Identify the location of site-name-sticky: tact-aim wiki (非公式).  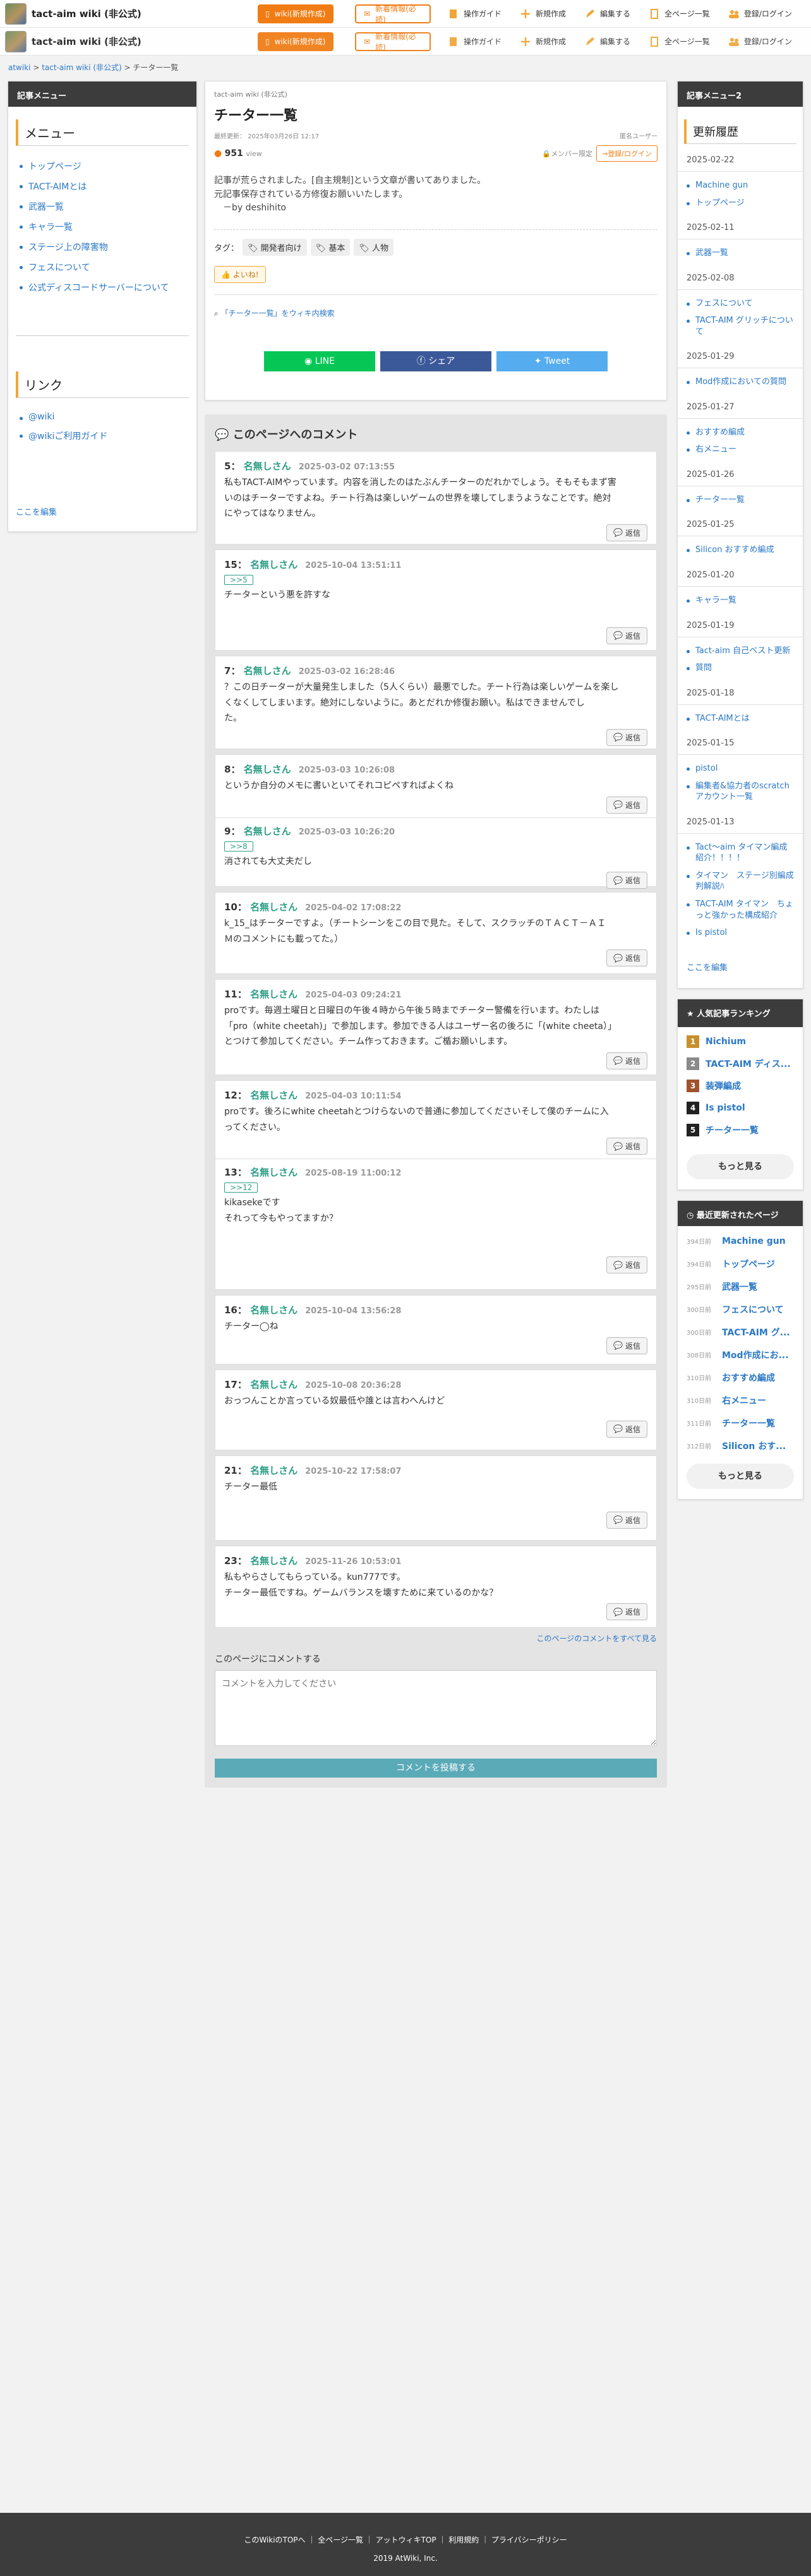
(136, 41).